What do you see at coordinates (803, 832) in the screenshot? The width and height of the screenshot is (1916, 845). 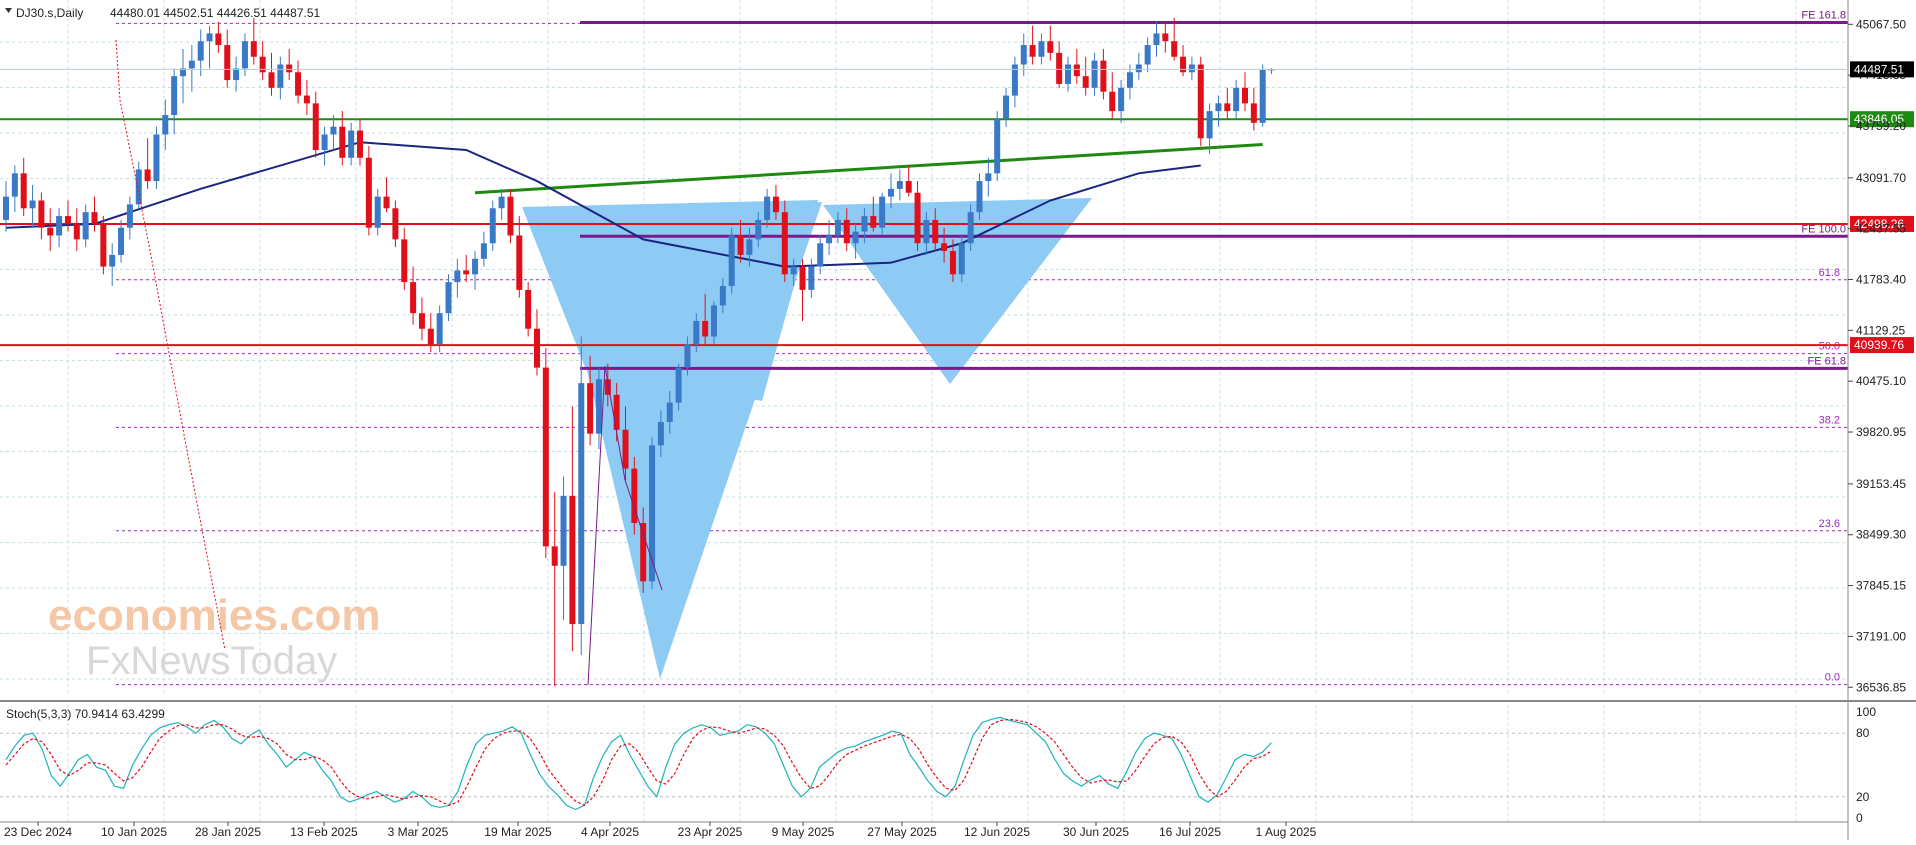 I see `date-tick-label: 9 May 2025` at bounding box center [803, 832].